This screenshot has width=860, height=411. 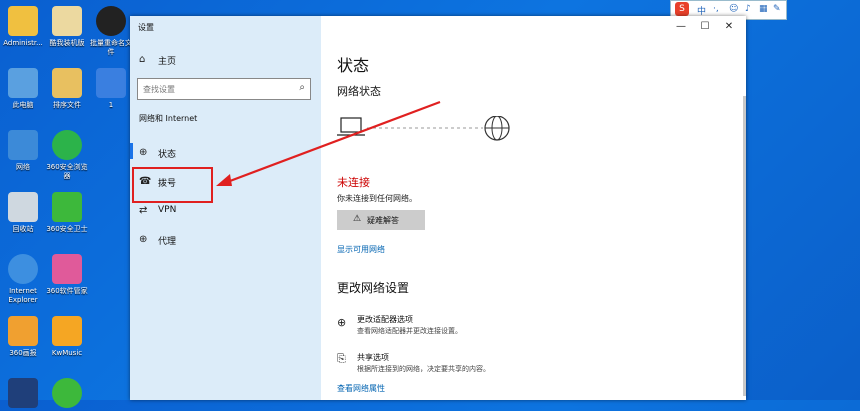 I want to click on browser-icon, so click(x=67, y=145).